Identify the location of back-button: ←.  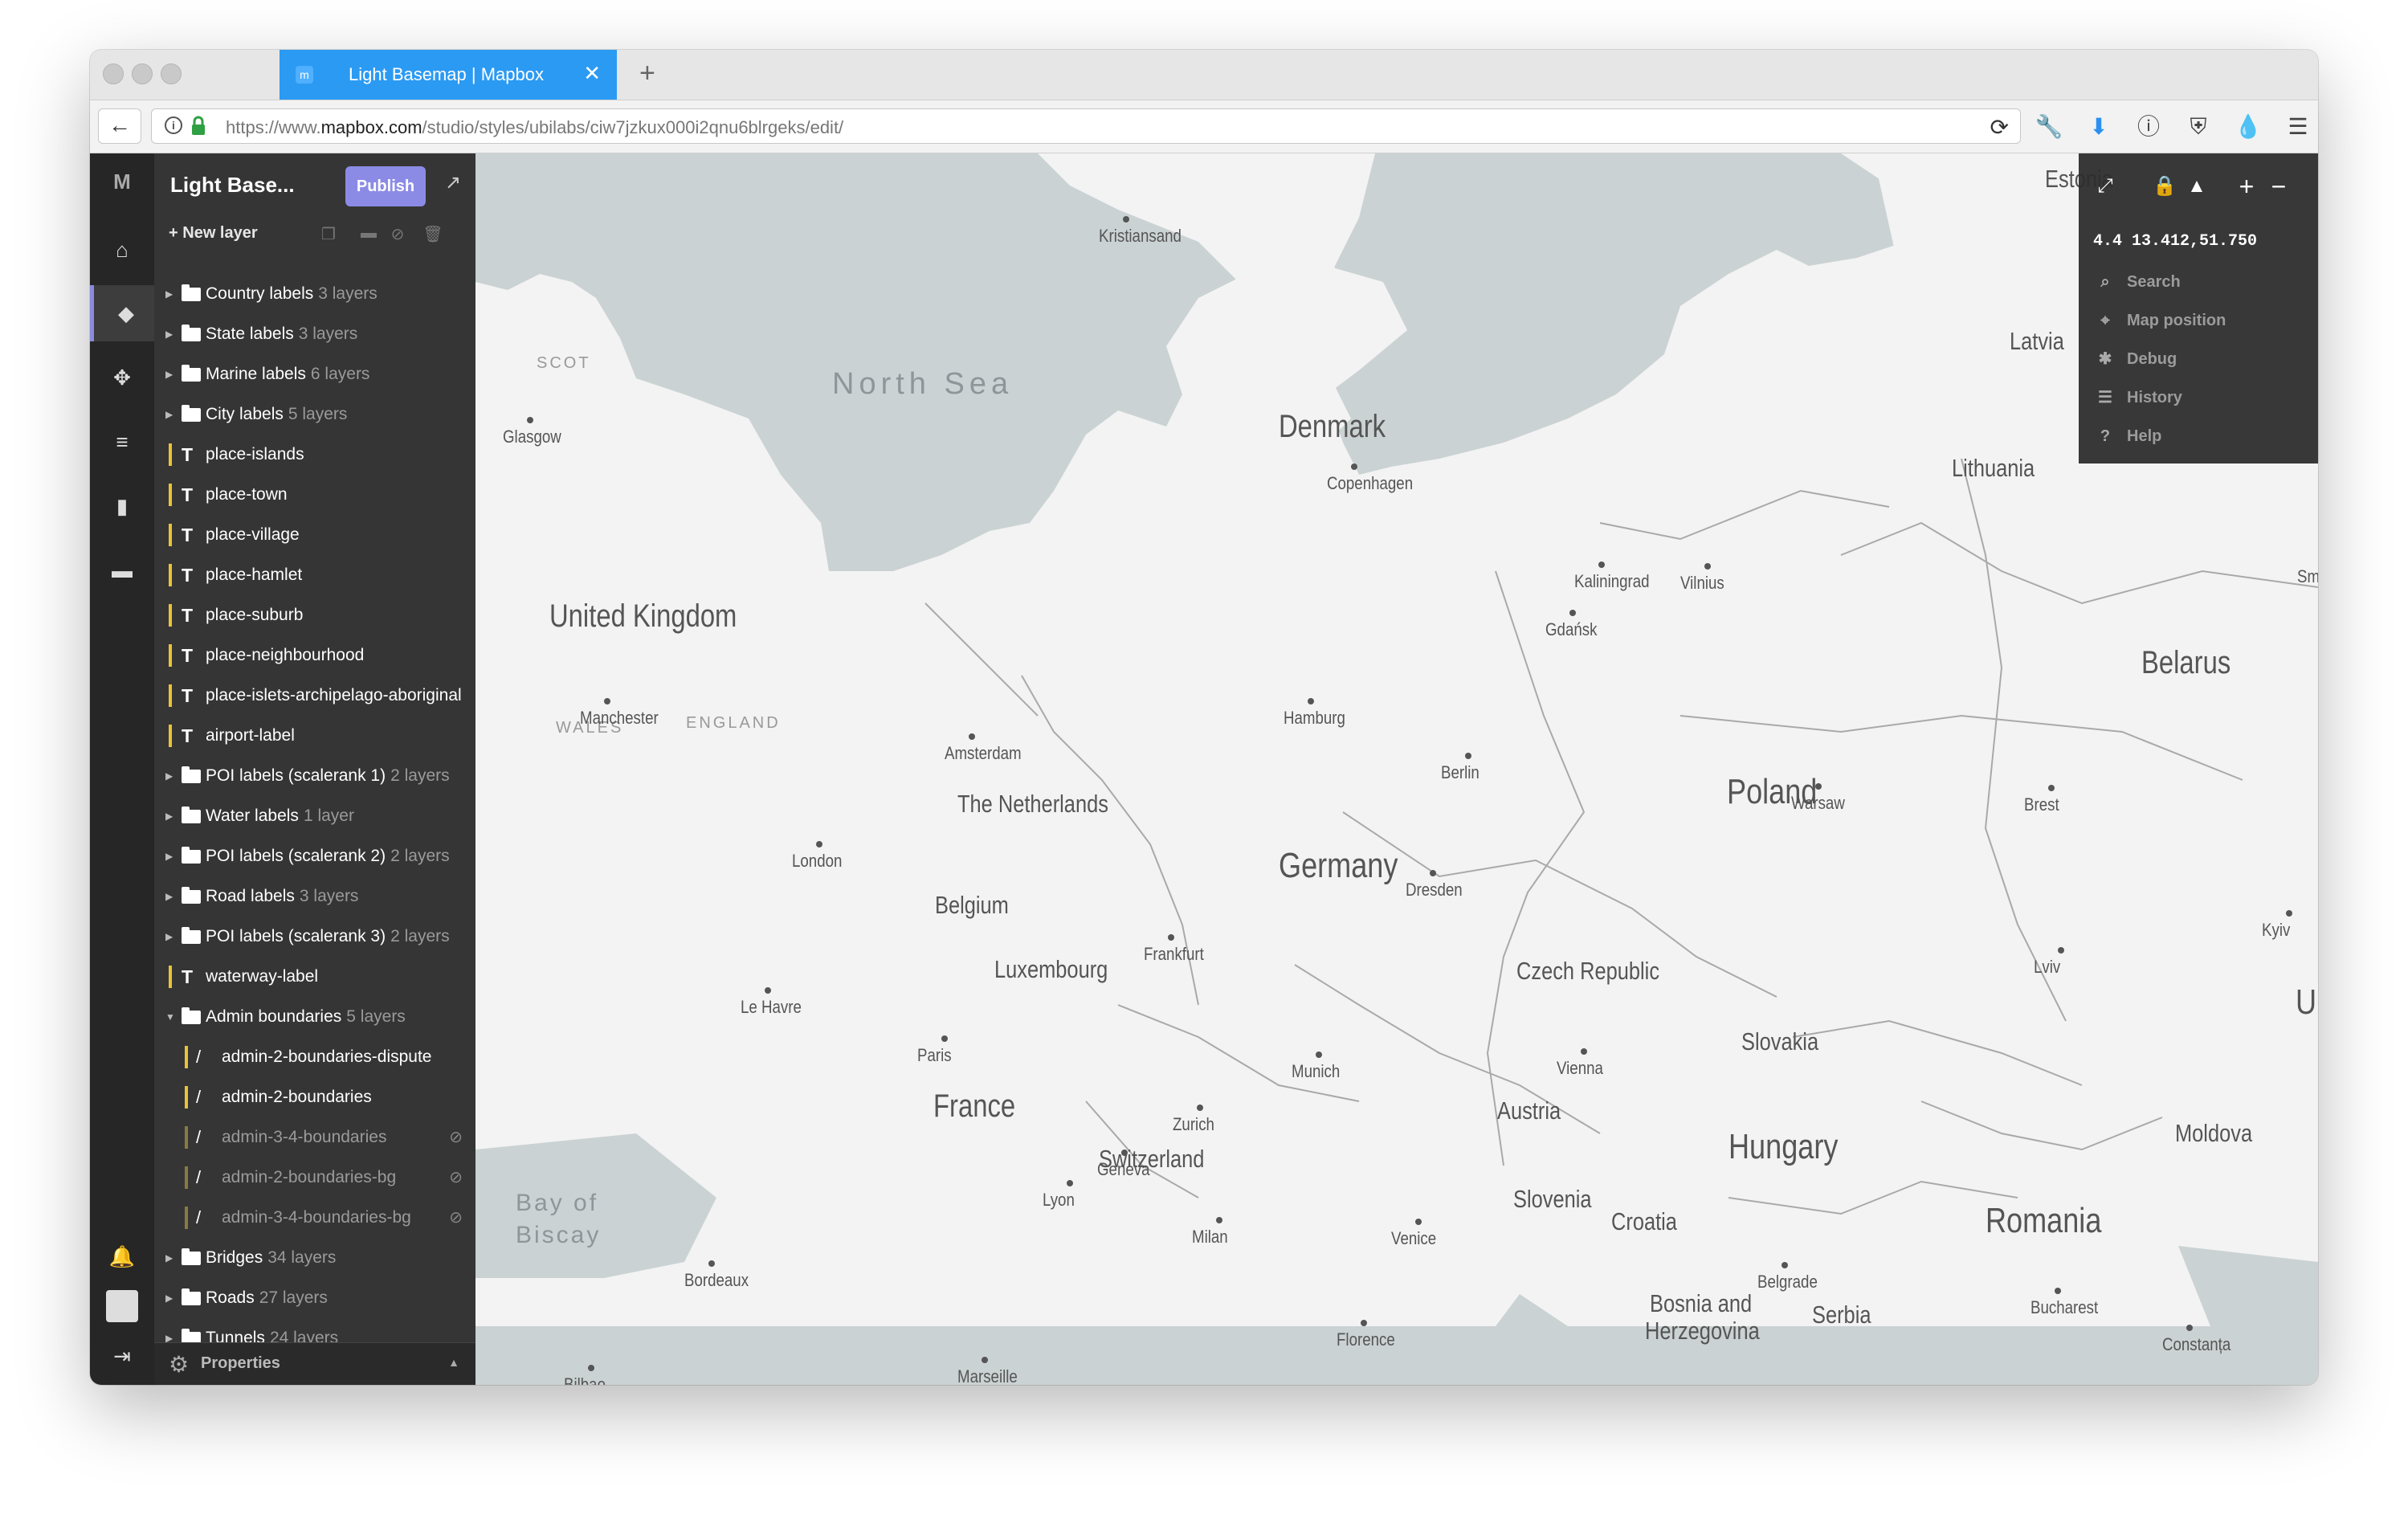
(119, 126).